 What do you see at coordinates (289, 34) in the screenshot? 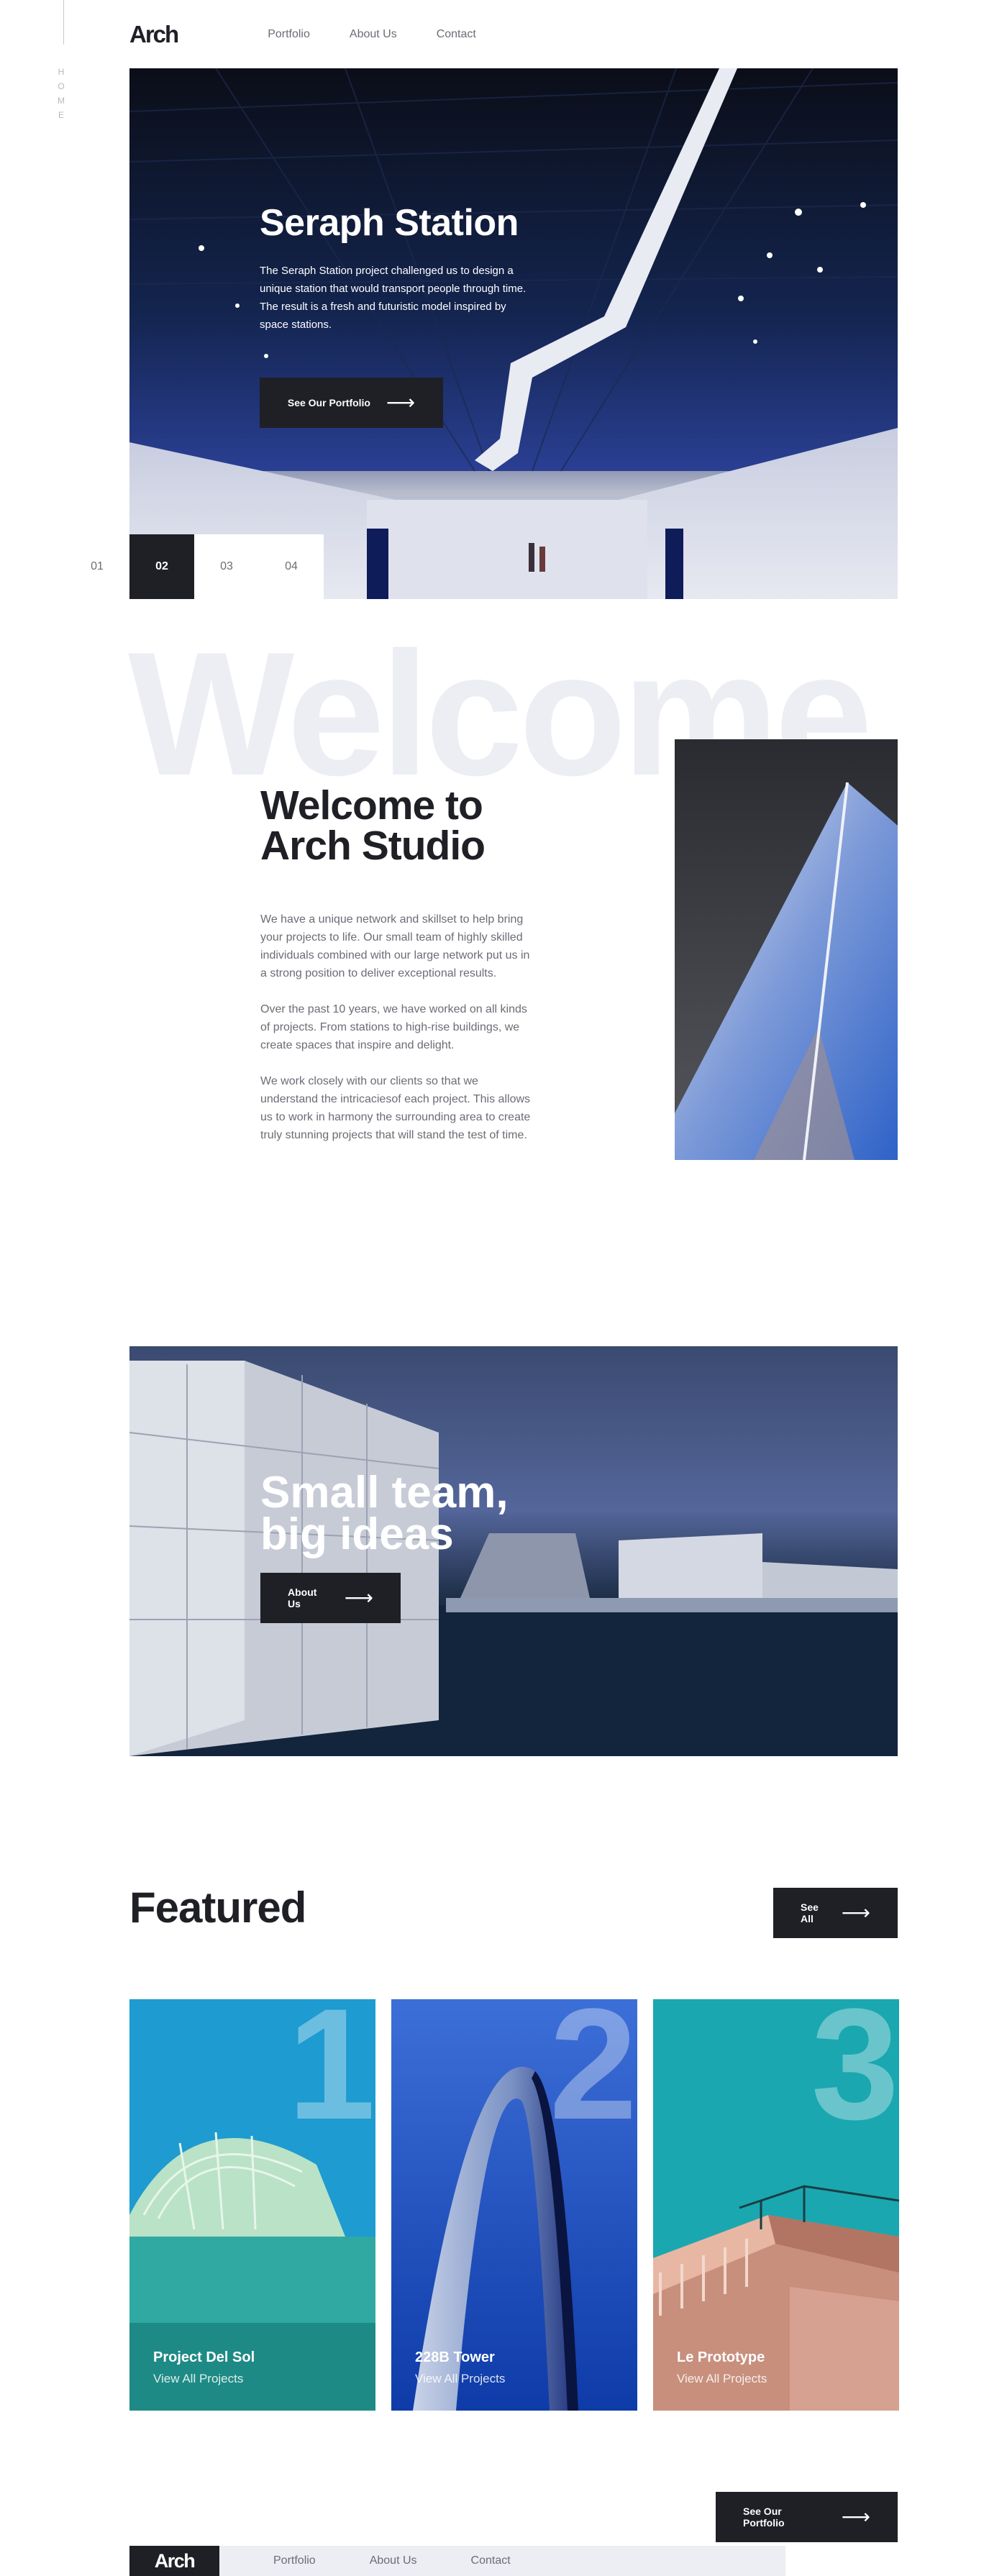
I see `nav-portfolio: Portfolio` at bounding box center [289, 34].